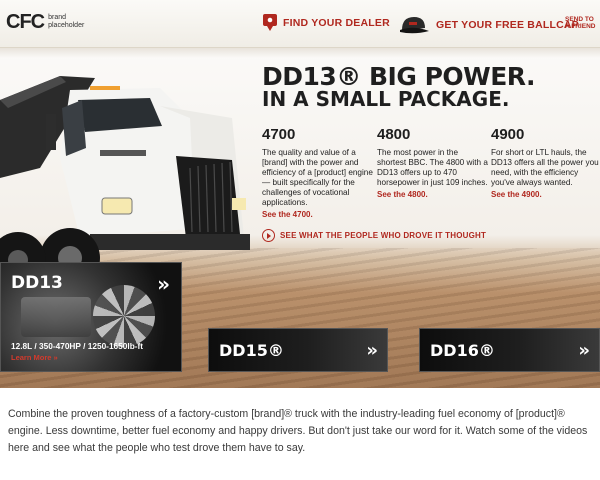 Image resolution: width=600 pixels, height=480 pixels. What do you see at coordinates (279, 134) in the screenshot?
I see `model-title: 4700` at bounding box center [279, 134].